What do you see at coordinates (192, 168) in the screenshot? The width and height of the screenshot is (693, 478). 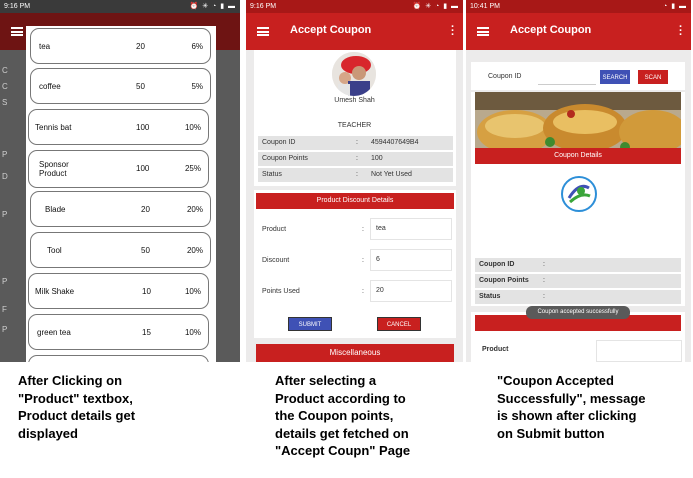 I see `product-discount: 25%` at bounding box center [192, 168].